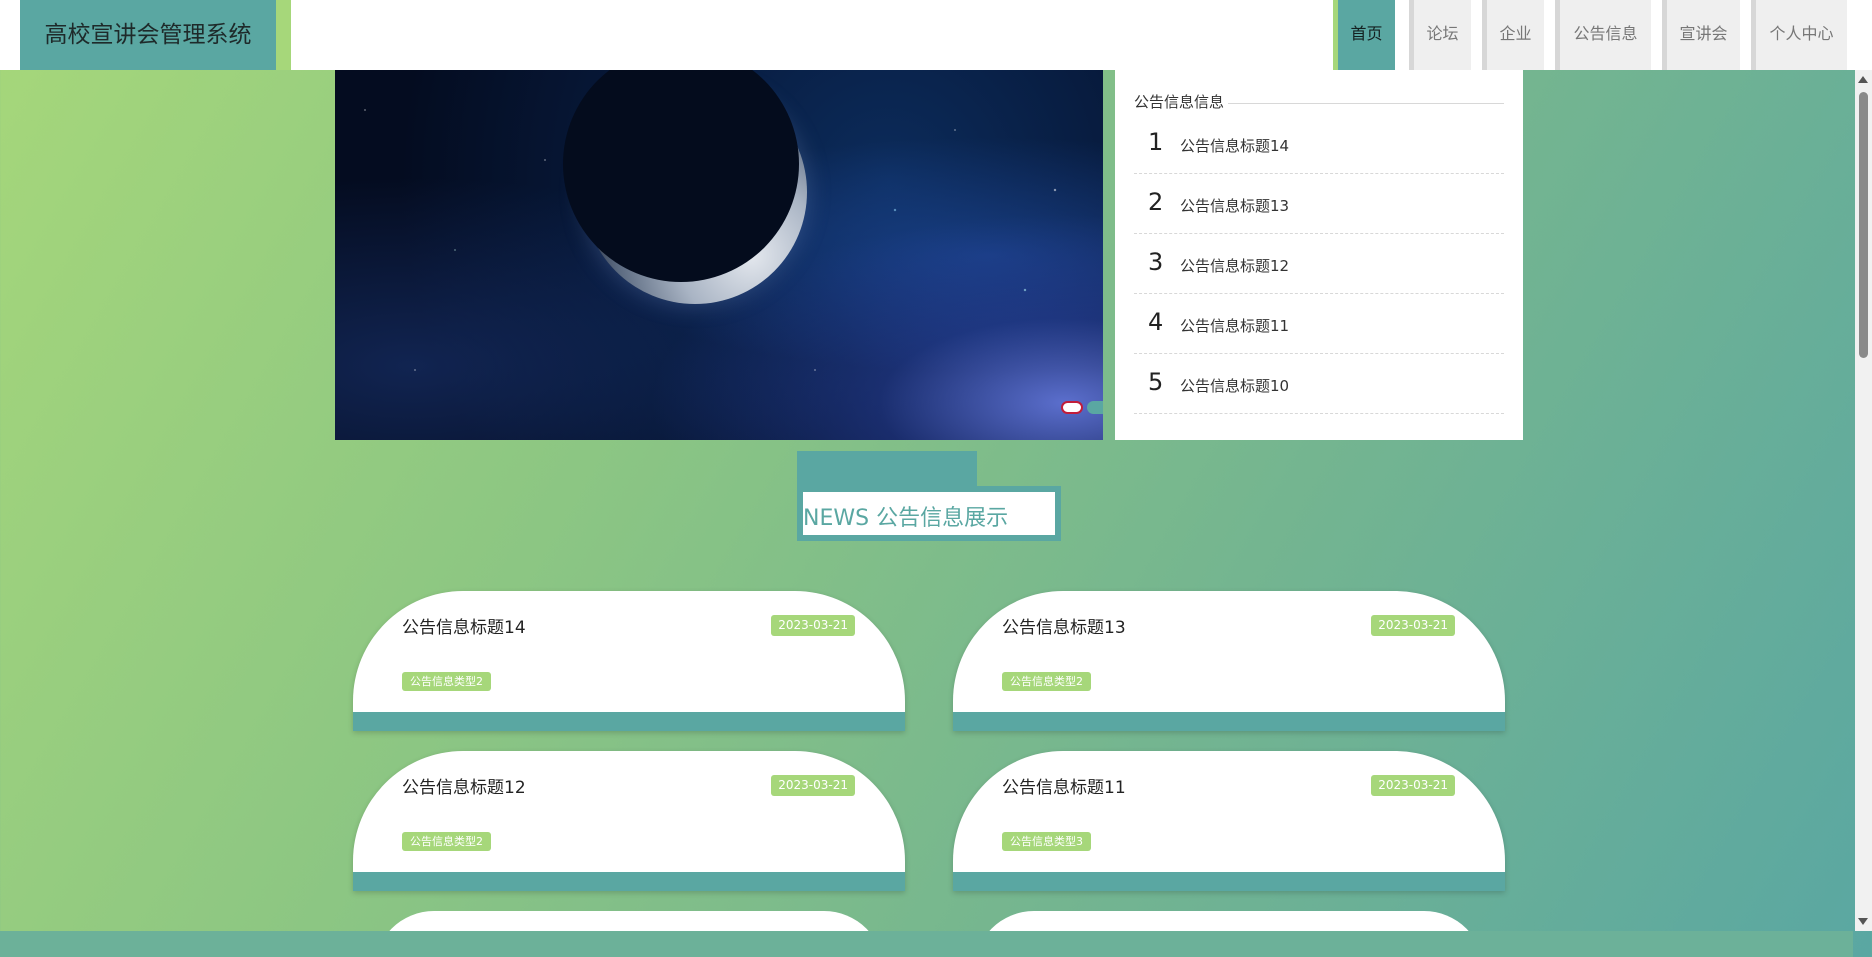  Describe the element at coordinates (1701, 35) in the screenshot. I see `nav-seminars: 宣讲会` at that location.